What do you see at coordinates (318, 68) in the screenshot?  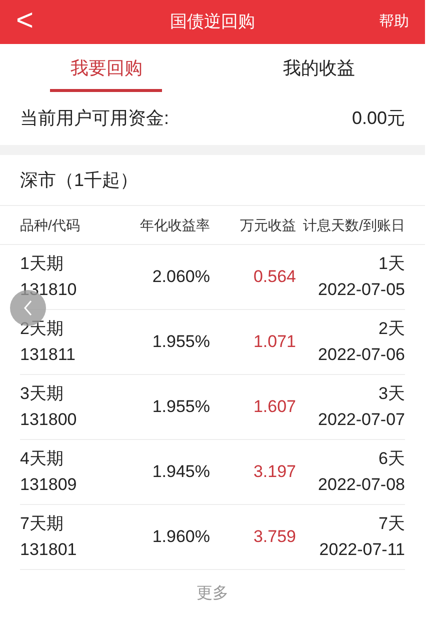 I see `tab: 我的收益` at bounding box center [318, 68].